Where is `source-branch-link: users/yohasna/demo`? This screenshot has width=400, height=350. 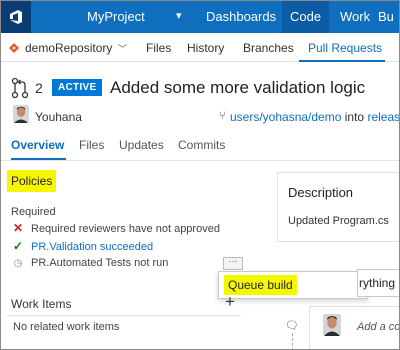
source-branch-link: users/yohasna/demo is located at coordinates (285, 117).